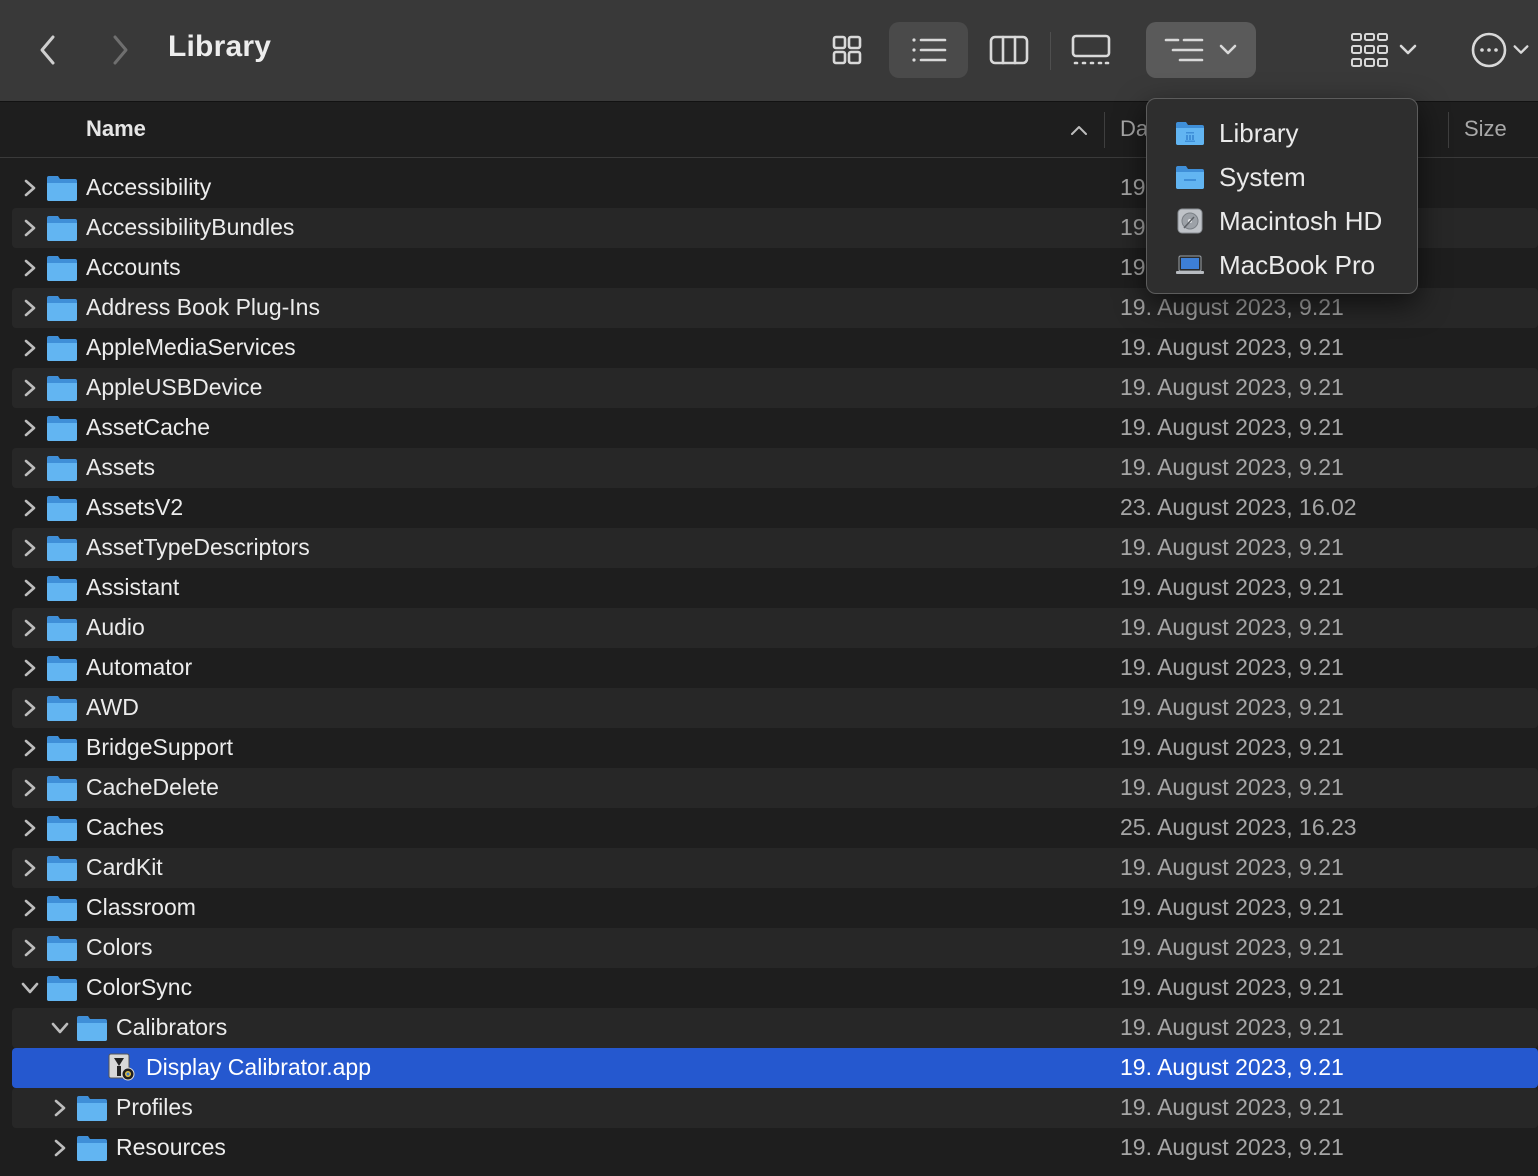 The height and width of the screenshot is (1176, 1538). What do you see at coordinates (1489, 50) in the screenshot?
I see `ellipsis-circle-icon` at bounding box center [1489, 50].